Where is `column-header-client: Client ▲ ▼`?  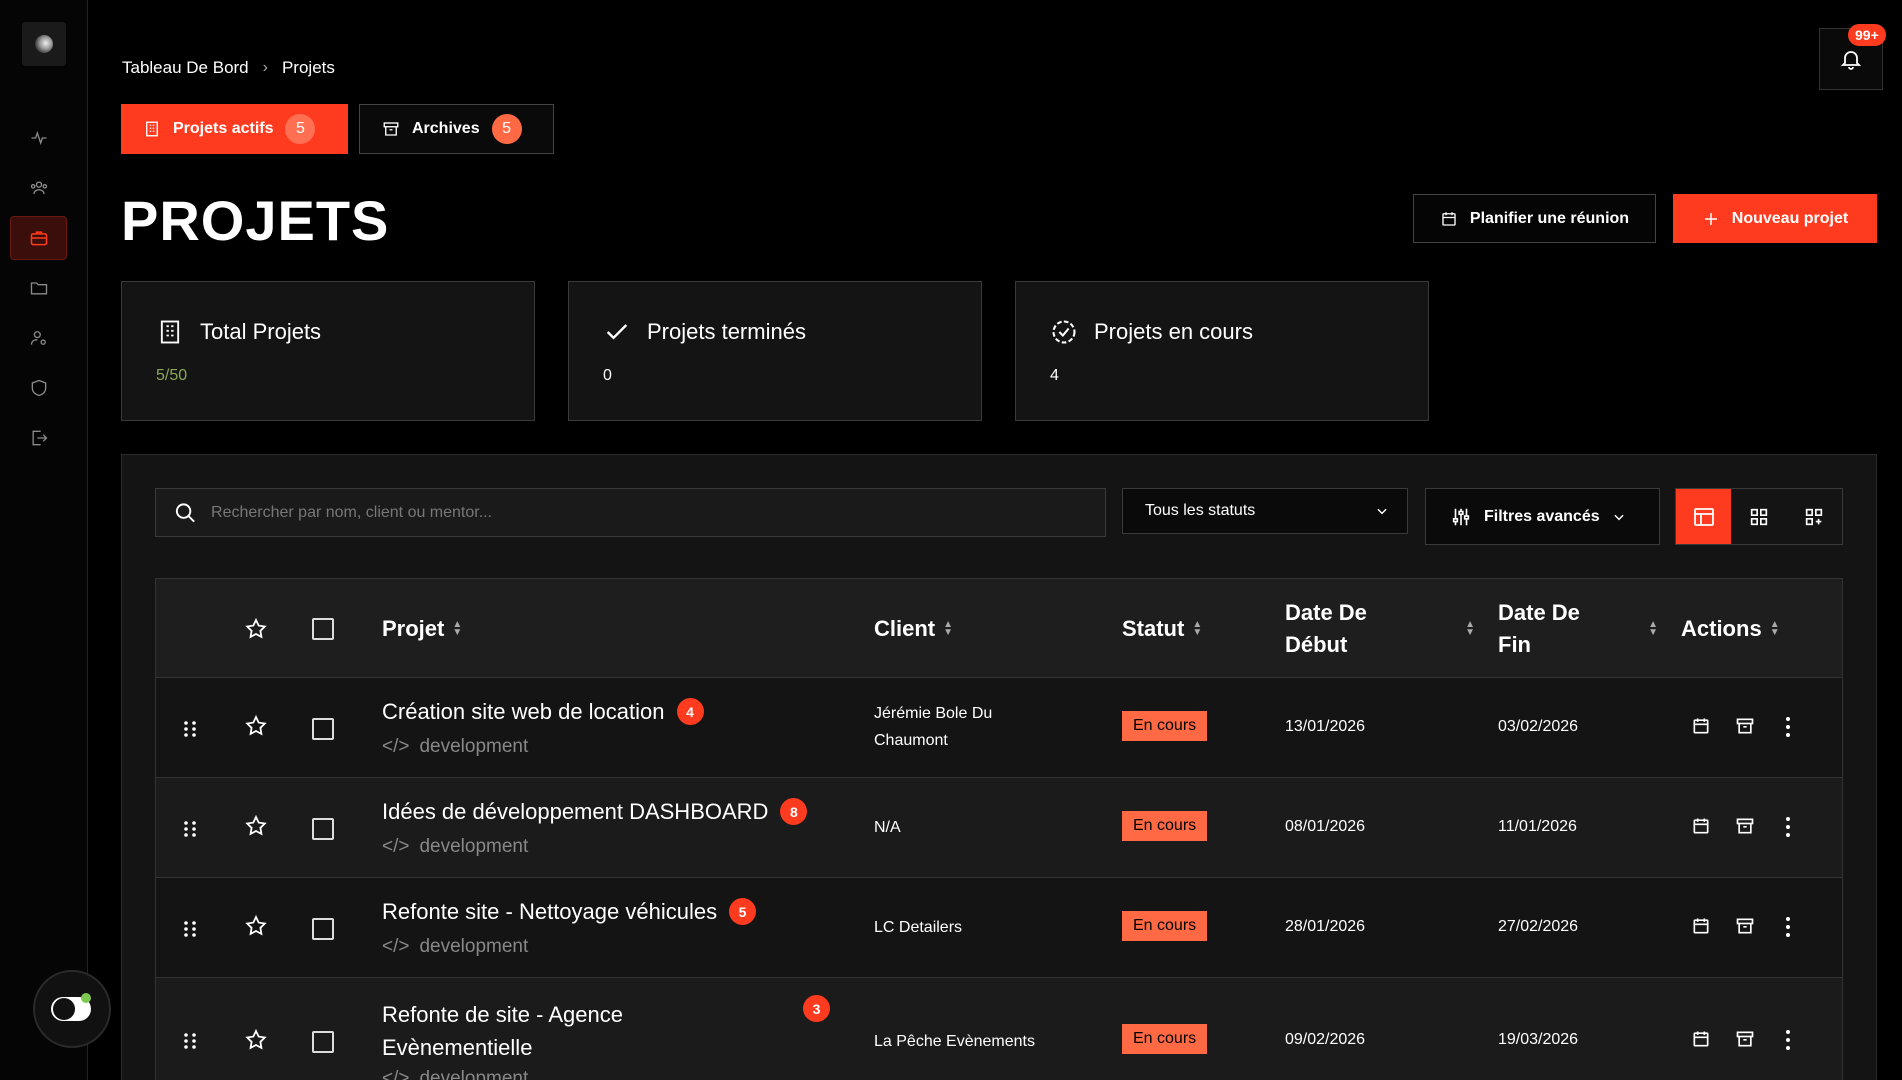
column-header-client: Client ▲ ▼ is located at coordinates (913, 629).